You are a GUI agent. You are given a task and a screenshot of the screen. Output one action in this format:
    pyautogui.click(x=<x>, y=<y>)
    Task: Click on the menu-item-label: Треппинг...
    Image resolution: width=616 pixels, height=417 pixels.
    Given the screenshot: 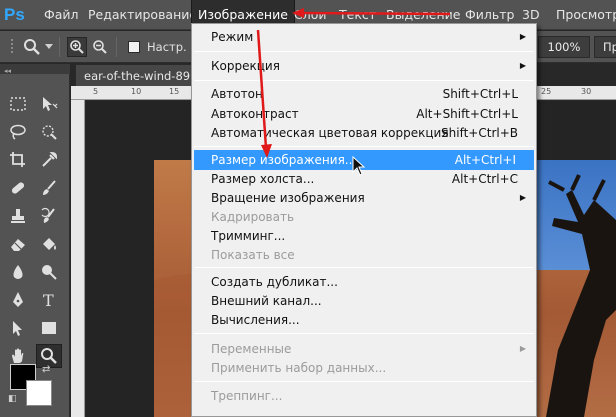 What is the action you would take?
    pyautogui.click(x=247, y=396)
    